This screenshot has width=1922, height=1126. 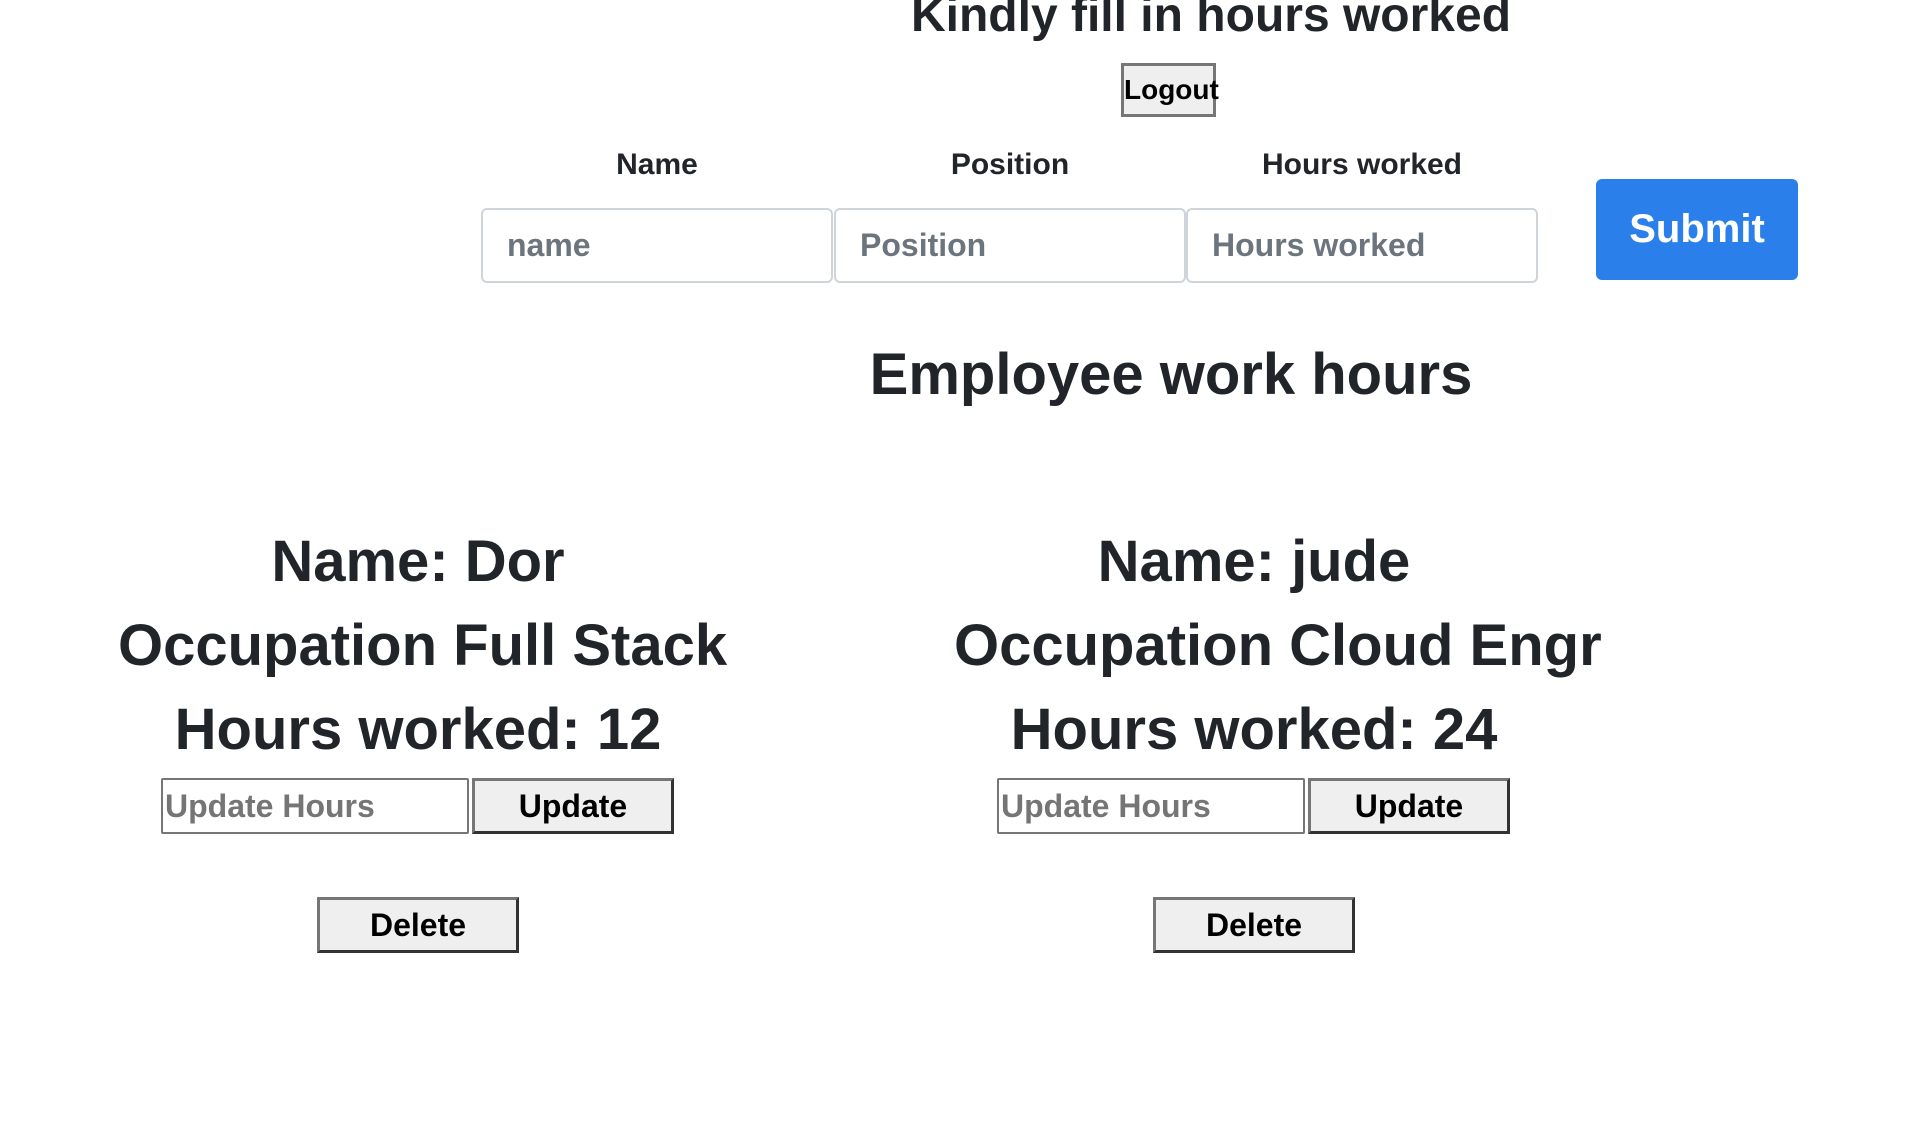 What do you see at coordinates (657, 245) in the screenshot?
I see `name-input` at bounding box center [657, 245].